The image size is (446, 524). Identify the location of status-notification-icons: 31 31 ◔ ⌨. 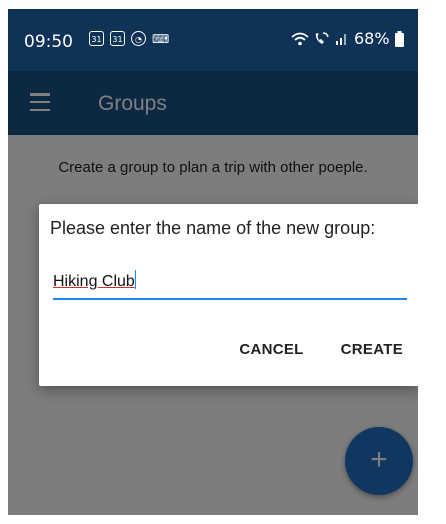
(129, 38).